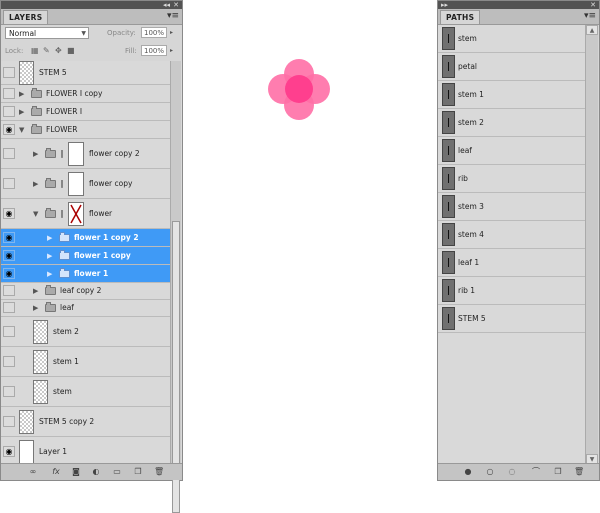 The width and height of the screenshot is (600, 513). Describe the element at coordinates (33, 472) in the screenshot. I see `link-icon: ∞` at that location.